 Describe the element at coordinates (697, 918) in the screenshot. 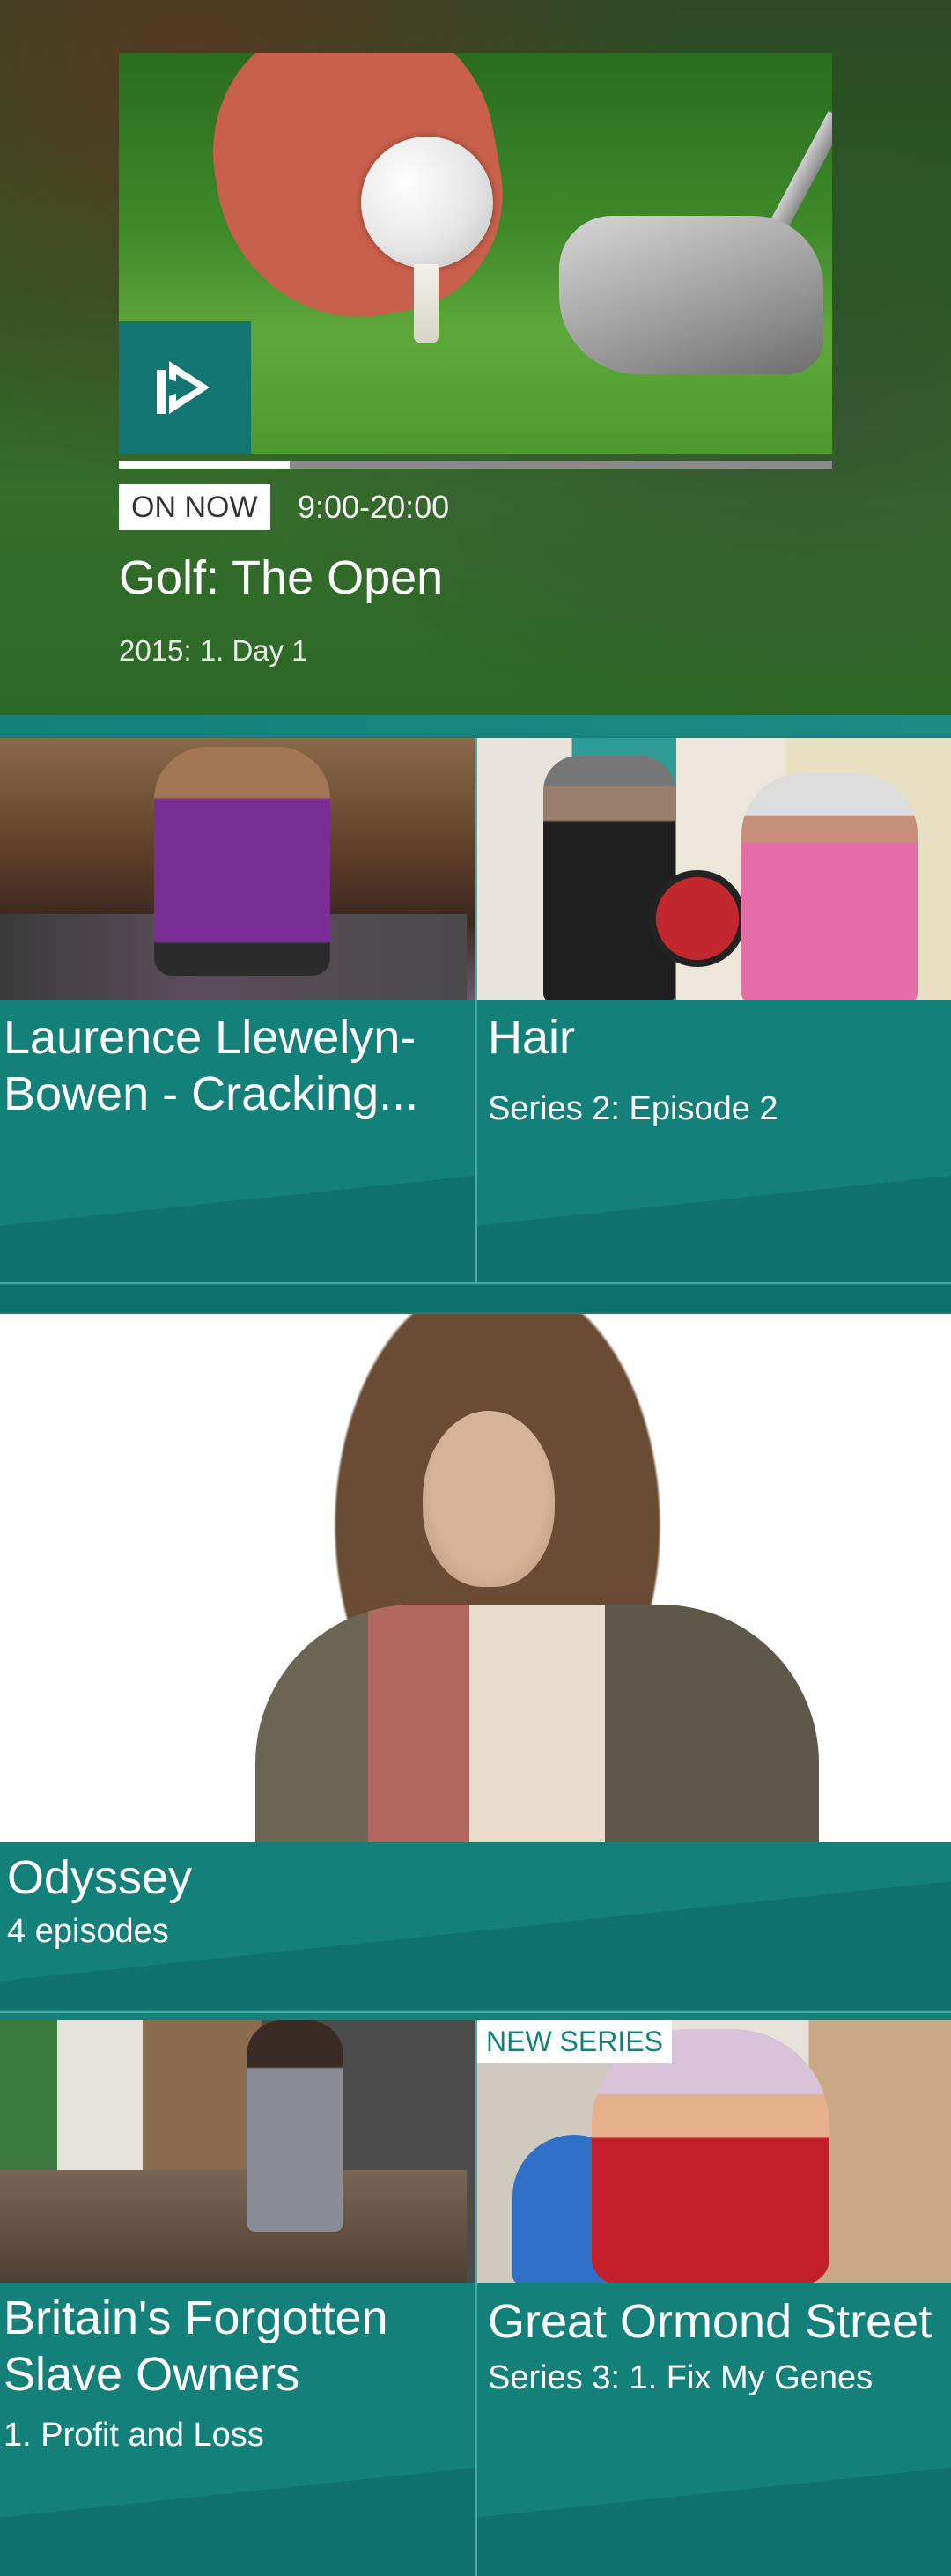

I see `thumbnail-client-head` at that location.